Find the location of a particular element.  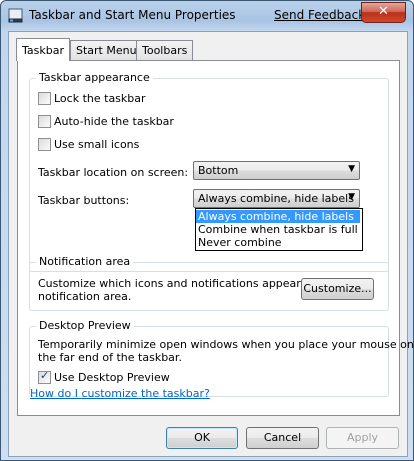

cancel-button: Cancel is located at coordinates (282, 438).